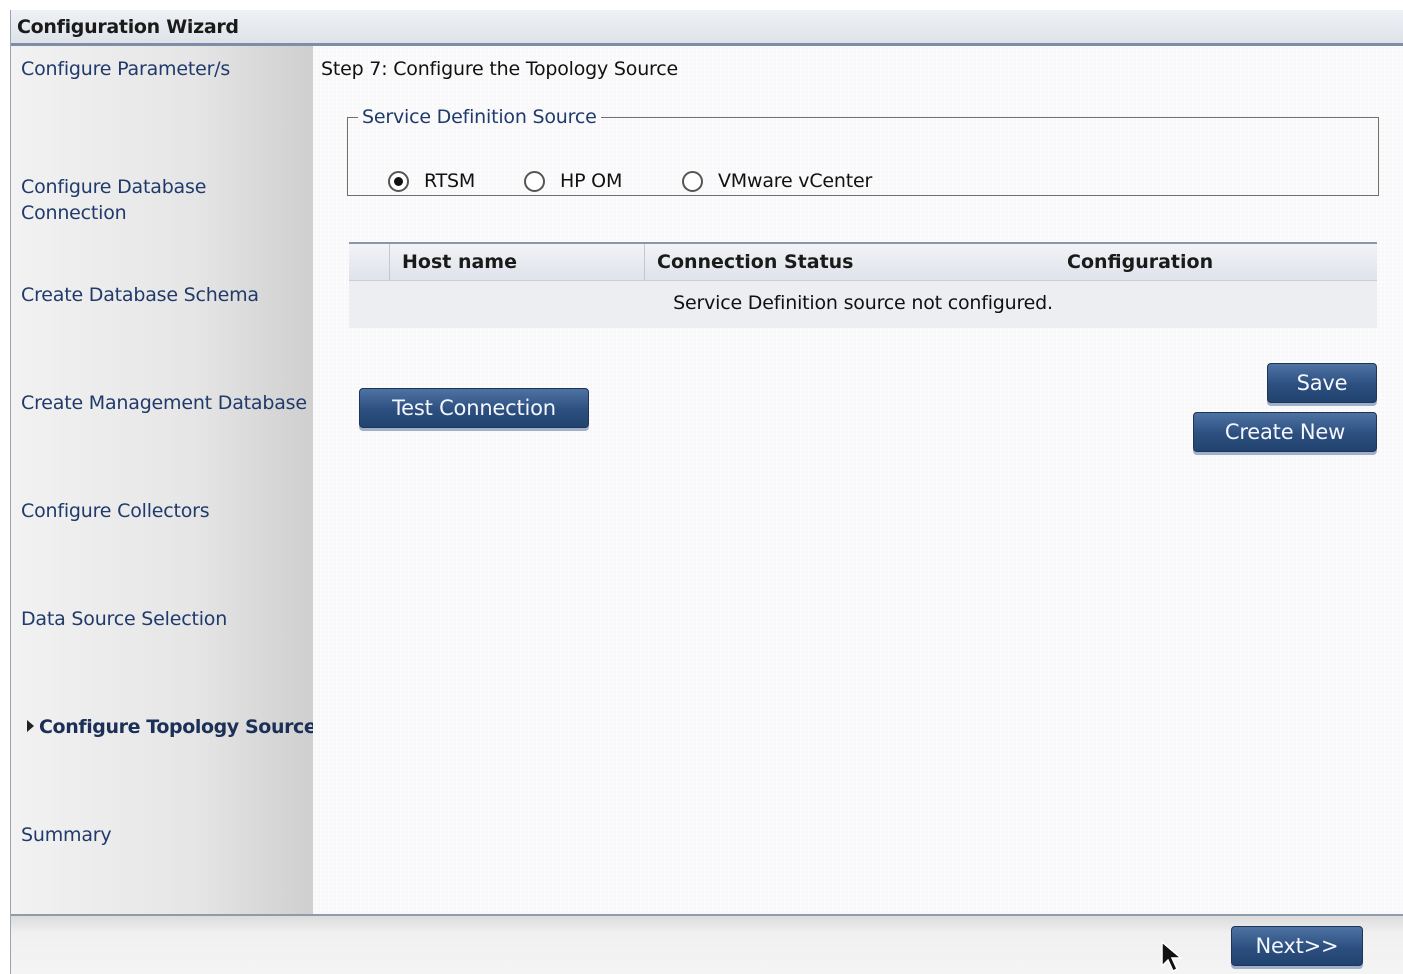 The height and width of the screenshot is (974, 1403). I want to click on radio-hp-om: HP OM, so click(573, 181).